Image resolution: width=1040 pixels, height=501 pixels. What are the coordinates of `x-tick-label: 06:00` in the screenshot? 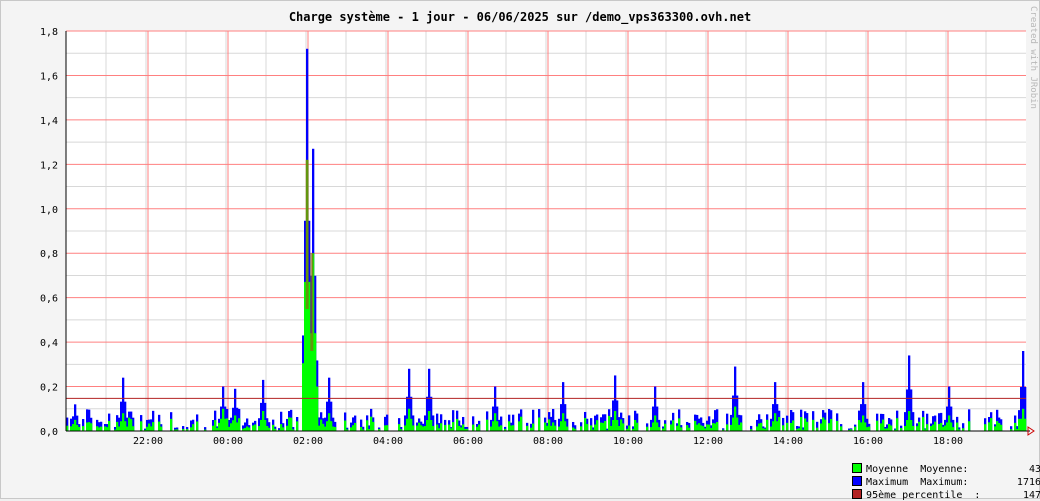 It's located at (468, 441).